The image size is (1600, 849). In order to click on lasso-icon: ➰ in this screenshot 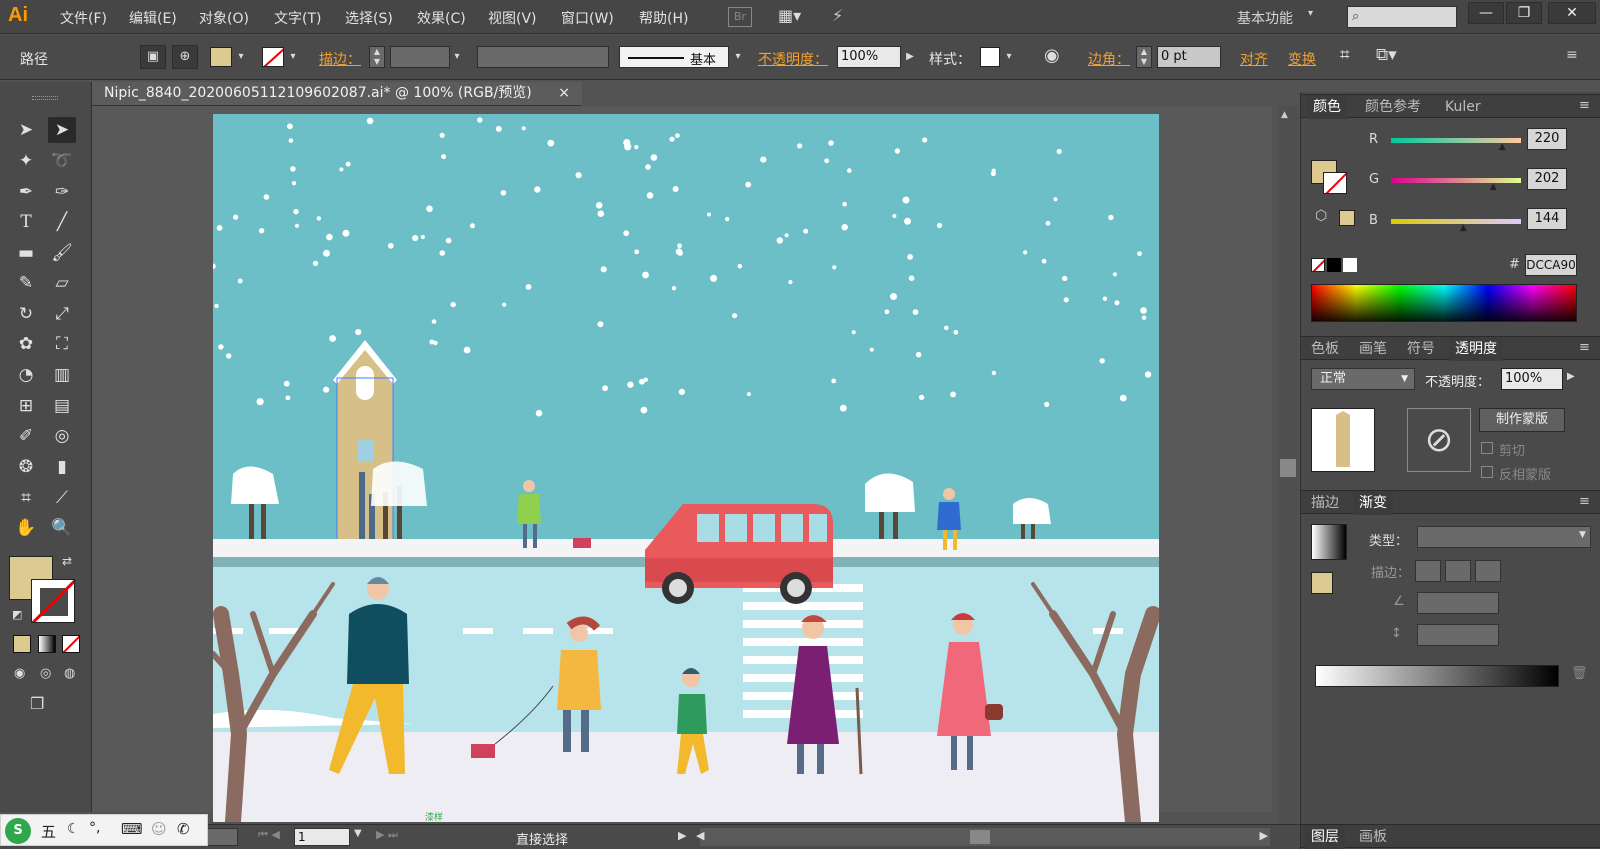, I will do `click(62, 161)`.